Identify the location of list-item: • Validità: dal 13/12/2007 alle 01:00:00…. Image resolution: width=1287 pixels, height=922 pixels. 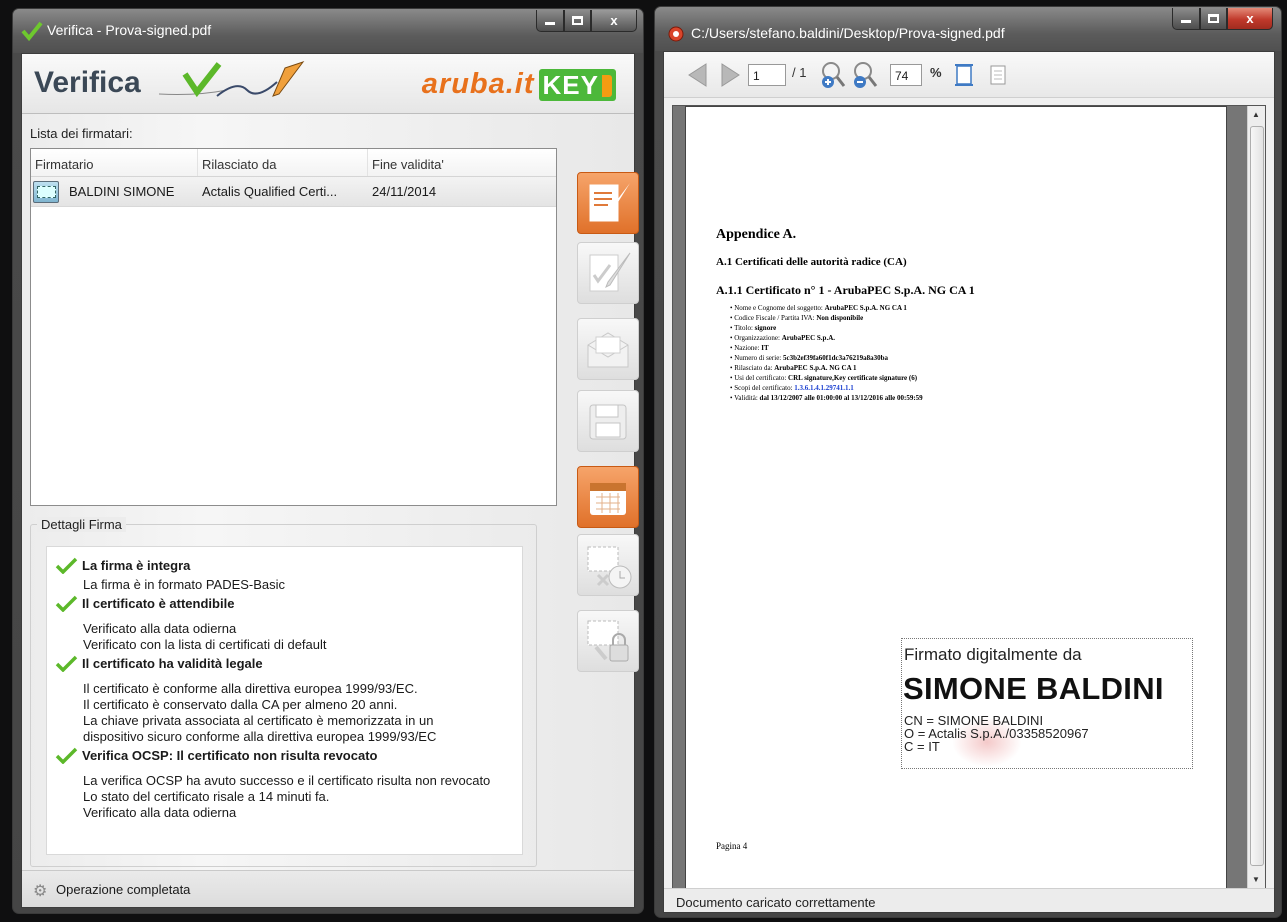
(826, 398).